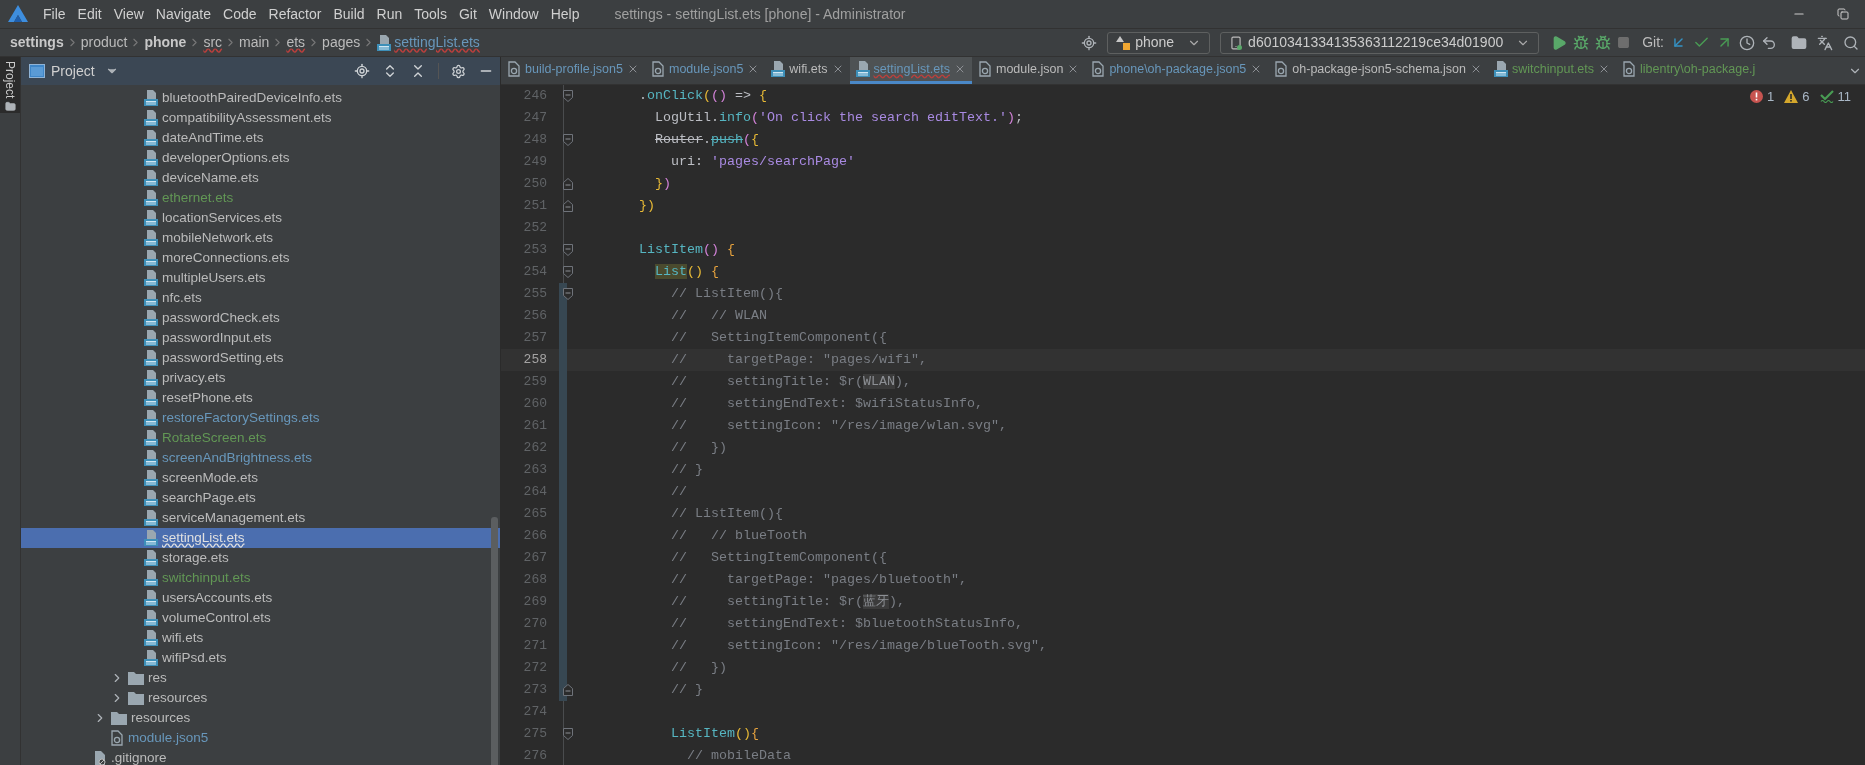  What do you see at coordinates (706, 140) in the screenshot?
I see `code-line: Router.push({` at bounding box center [706, 140].